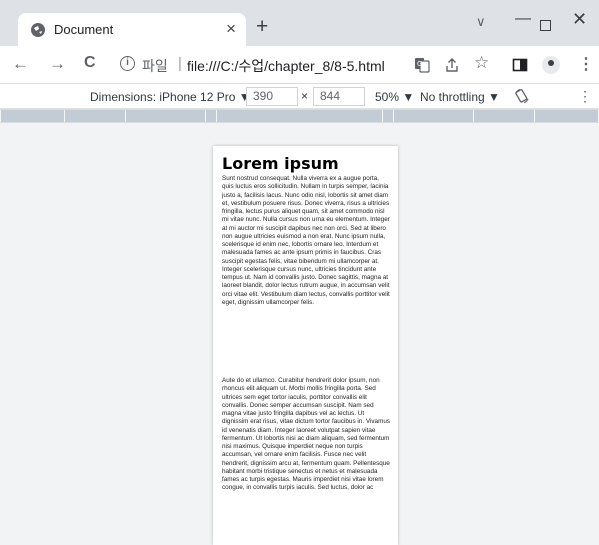 Image resolution: width=599 pixels, height=545 pixels. What do you see at coordinates (272, 96) in the screenshot?
I see `width-input: 390` at bounding box center [272, 96].